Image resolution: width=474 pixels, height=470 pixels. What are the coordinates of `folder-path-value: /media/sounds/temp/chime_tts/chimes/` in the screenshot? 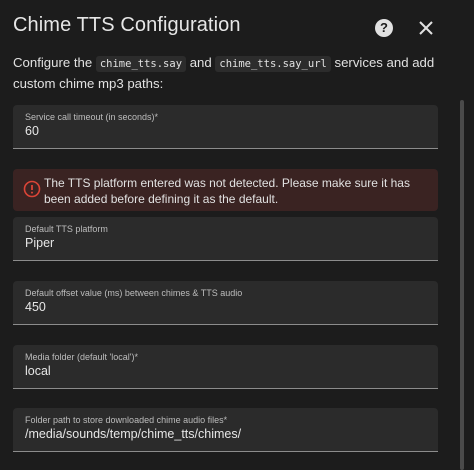 It's located at (133, 434).